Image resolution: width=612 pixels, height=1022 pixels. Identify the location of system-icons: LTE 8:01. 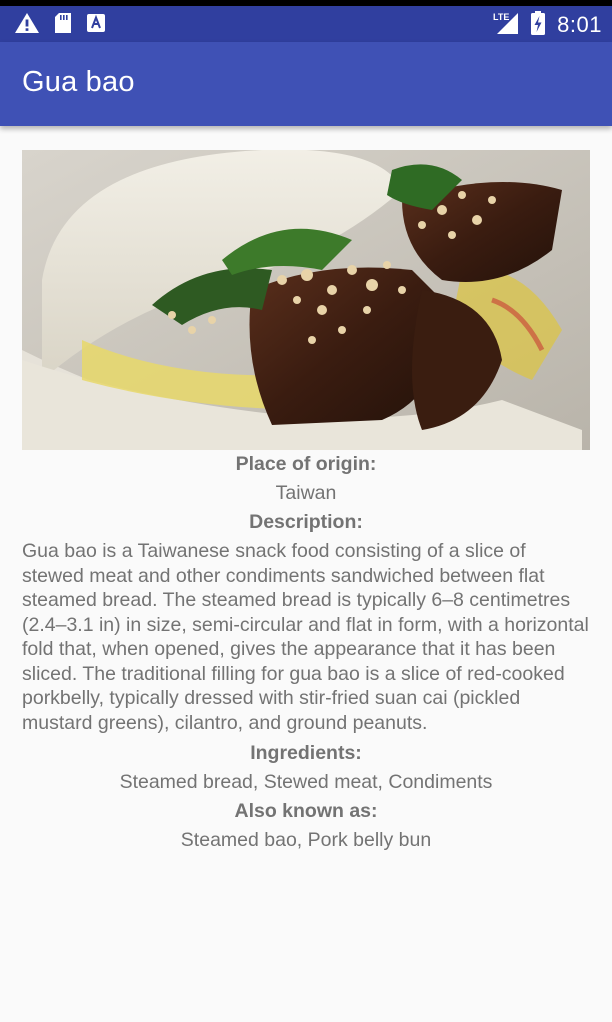
(547, 25).